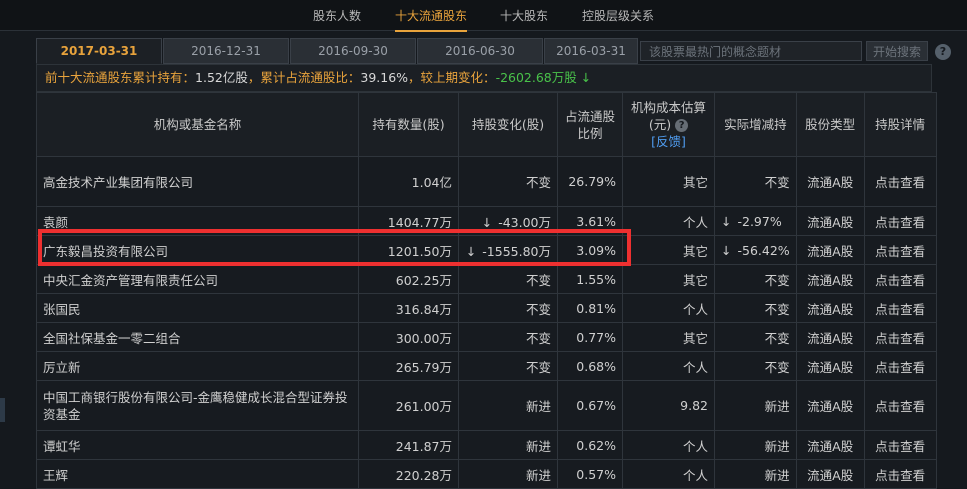 The width and height of the screenshot is (967, 489). What do you see at coordinates (897, 51) in the screenshot?
I see `search-button: 开始搜索` at bounding box center [897, 51].